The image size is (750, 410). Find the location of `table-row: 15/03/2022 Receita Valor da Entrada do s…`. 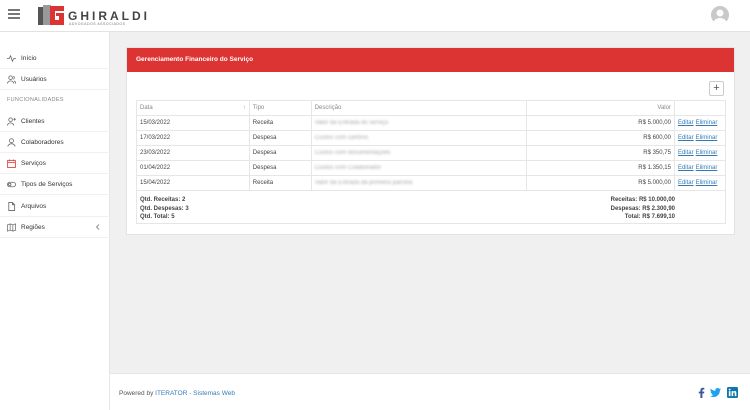

table-row: 15/03/2022 Receita Valor da Entrada do s… is located at coordinates (431, 123).